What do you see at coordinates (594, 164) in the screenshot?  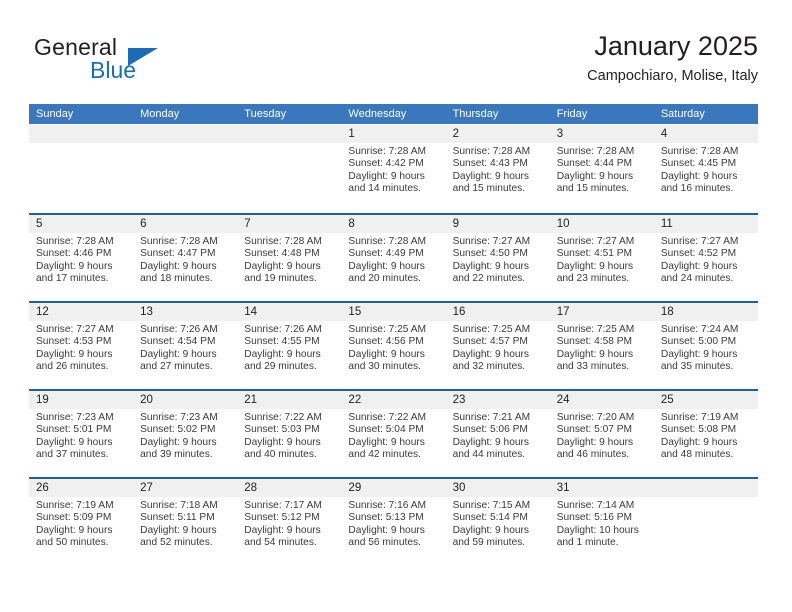 I see `sunset-text: Sunset: 4:44 PM` at bounding box center [594, 164].